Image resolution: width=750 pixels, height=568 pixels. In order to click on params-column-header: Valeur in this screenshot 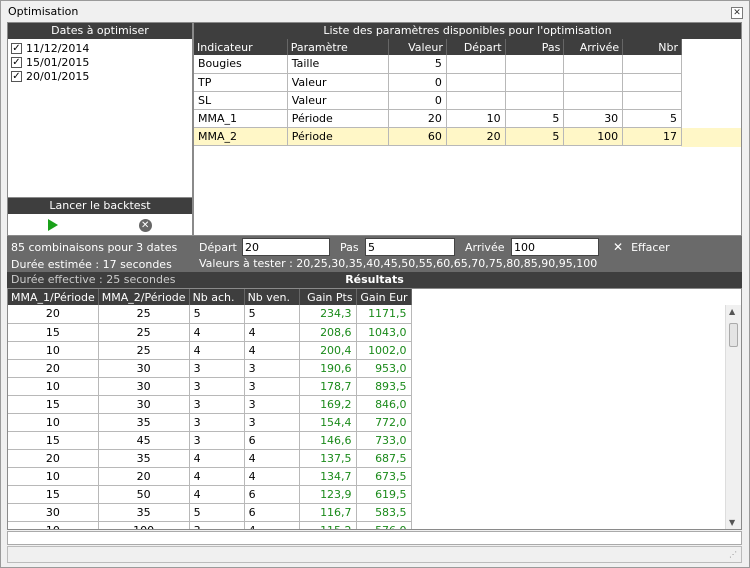, I will do `click(417, 47)`.